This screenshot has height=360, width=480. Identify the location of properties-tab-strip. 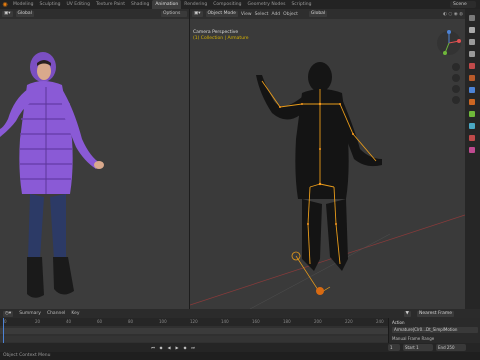
(472, 159).